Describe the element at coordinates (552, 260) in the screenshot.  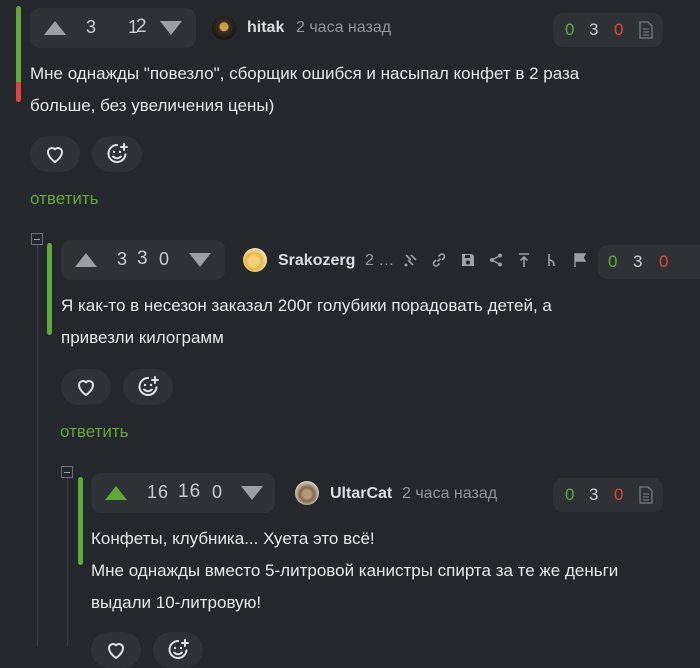
I see `hierarchy-icon` at that location.